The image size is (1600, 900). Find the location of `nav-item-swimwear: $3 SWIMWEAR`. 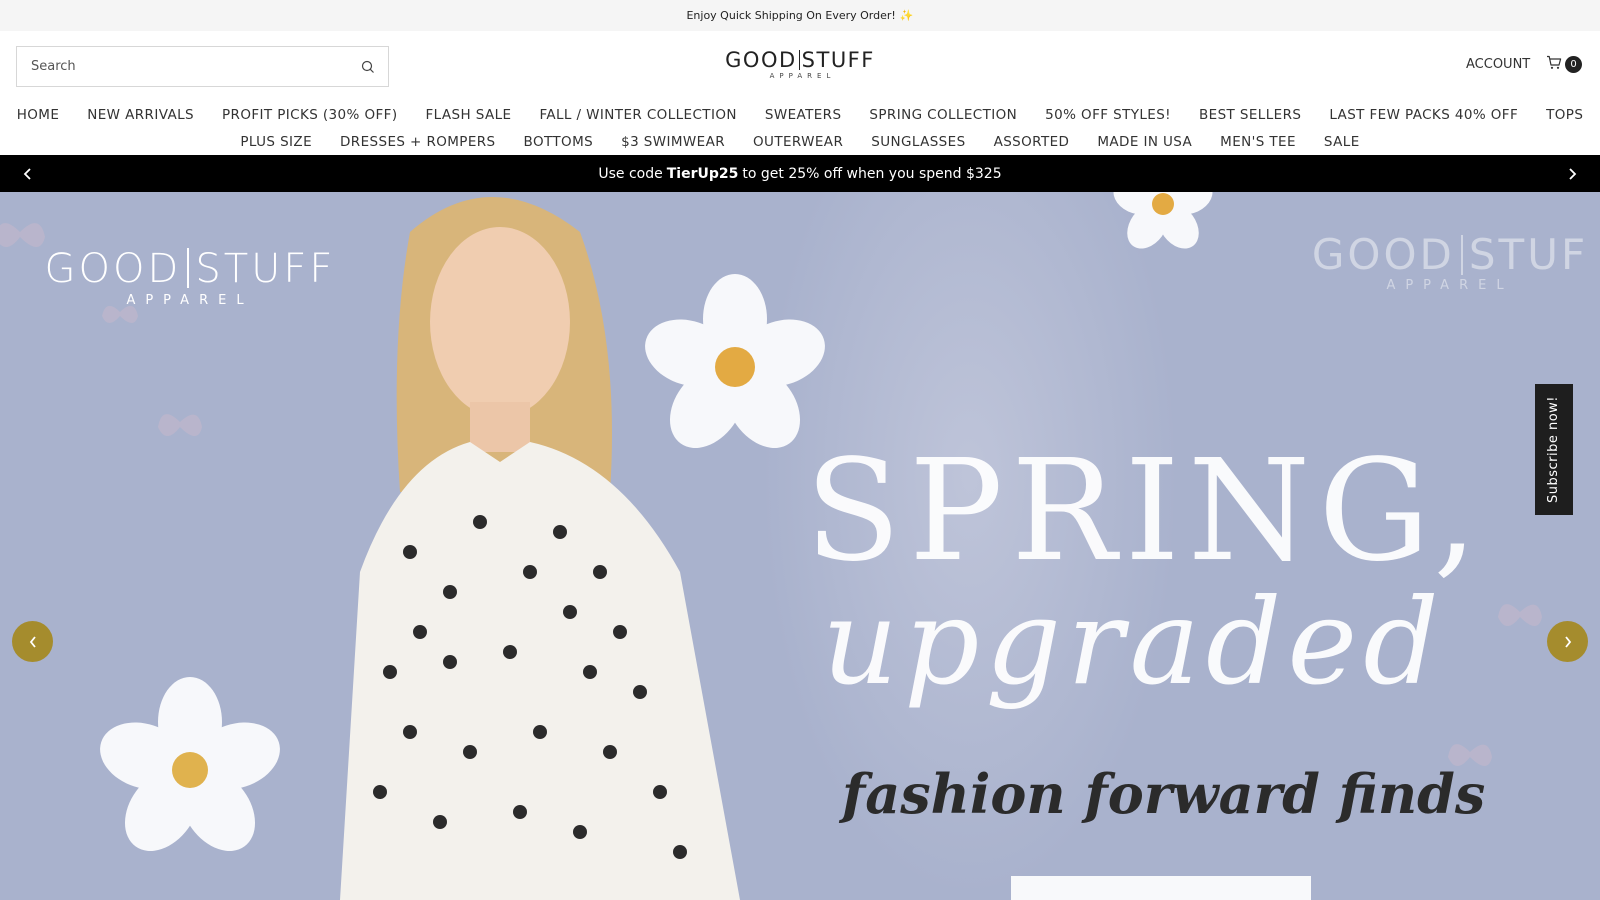

nav-item-swimwear: $3 SWIMWEAR is located at coordinates (673, 142).